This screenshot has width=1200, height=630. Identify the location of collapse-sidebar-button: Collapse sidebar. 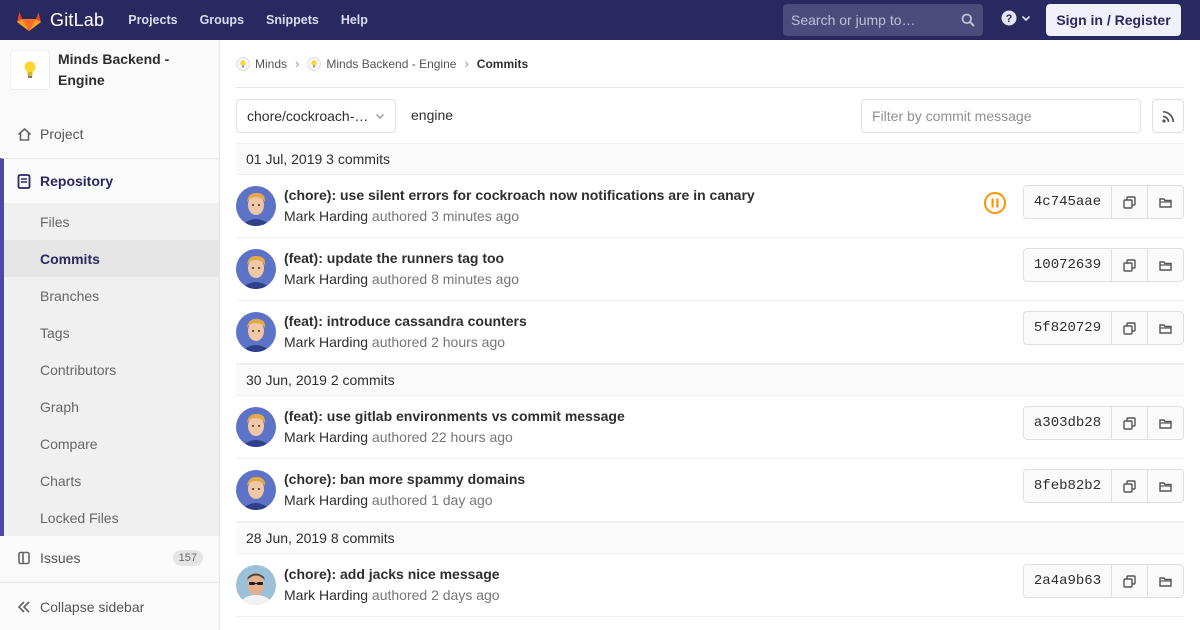
(109, 606).